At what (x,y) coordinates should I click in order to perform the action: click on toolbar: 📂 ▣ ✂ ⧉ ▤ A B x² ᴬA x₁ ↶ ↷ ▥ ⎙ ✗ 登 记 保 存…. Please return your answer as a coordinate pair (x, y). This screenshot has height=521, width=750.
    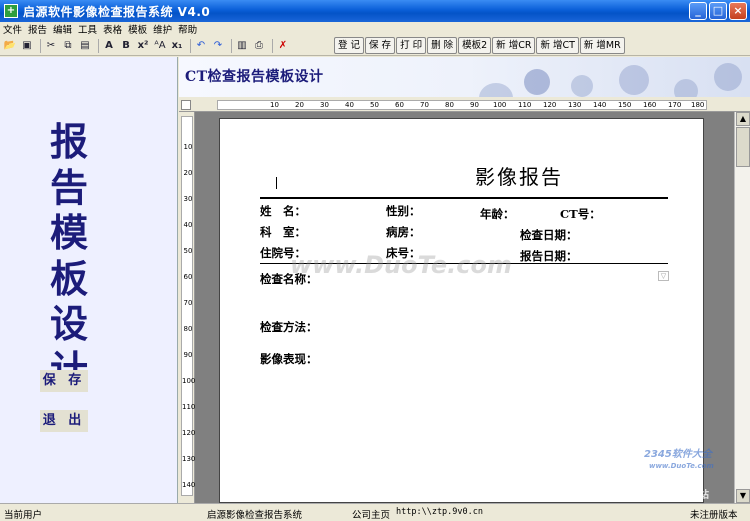
    Looking at the image, I should click on (375, 46).